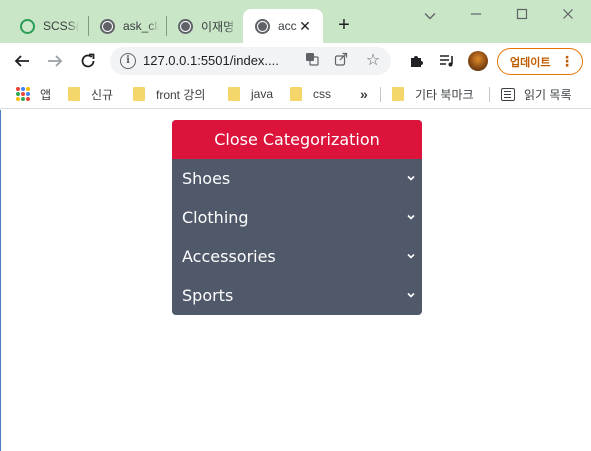 The width and height of the screenshot is (591, 451). What do you see at coordinates (312, 61) in the screenshot?
I see `translate-icon` at bounding box center [312, 61].